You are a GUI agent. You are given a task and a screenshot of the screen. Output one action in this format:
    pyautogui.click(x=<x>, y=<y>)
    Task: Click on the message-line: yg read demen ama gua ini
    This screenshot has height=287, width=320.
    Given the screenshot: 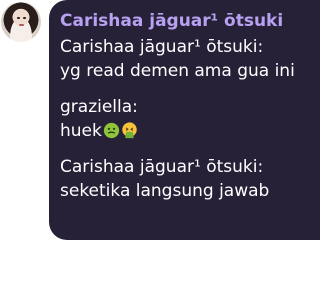 What is the action you would take?
    pyautogui.click(x=177, y=71)
    